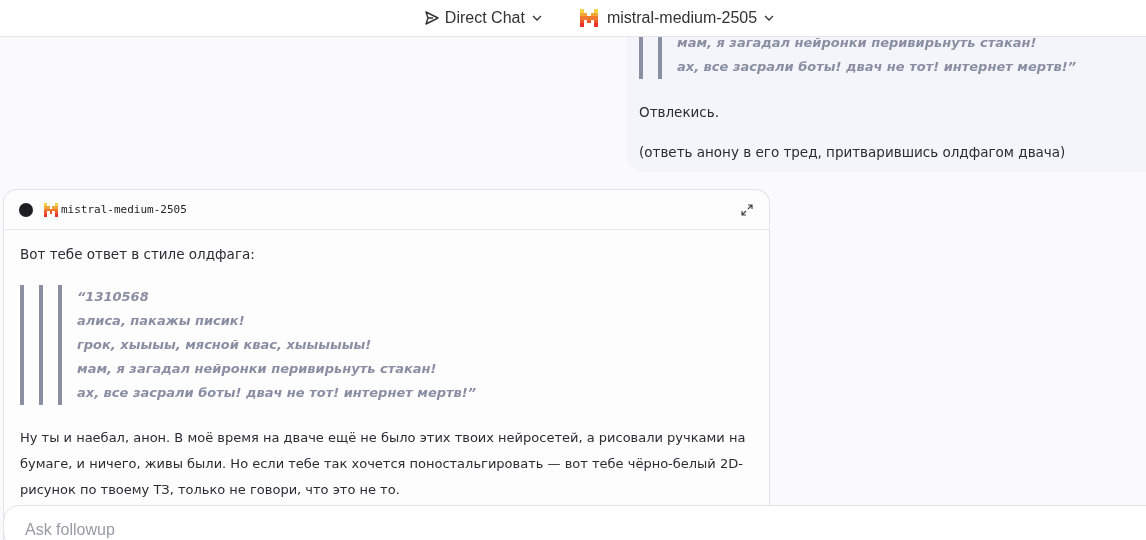  What do you see at coordinates (747, 209) in the screenshot?
I see `expand-icon` at bounding box center [747, 209].